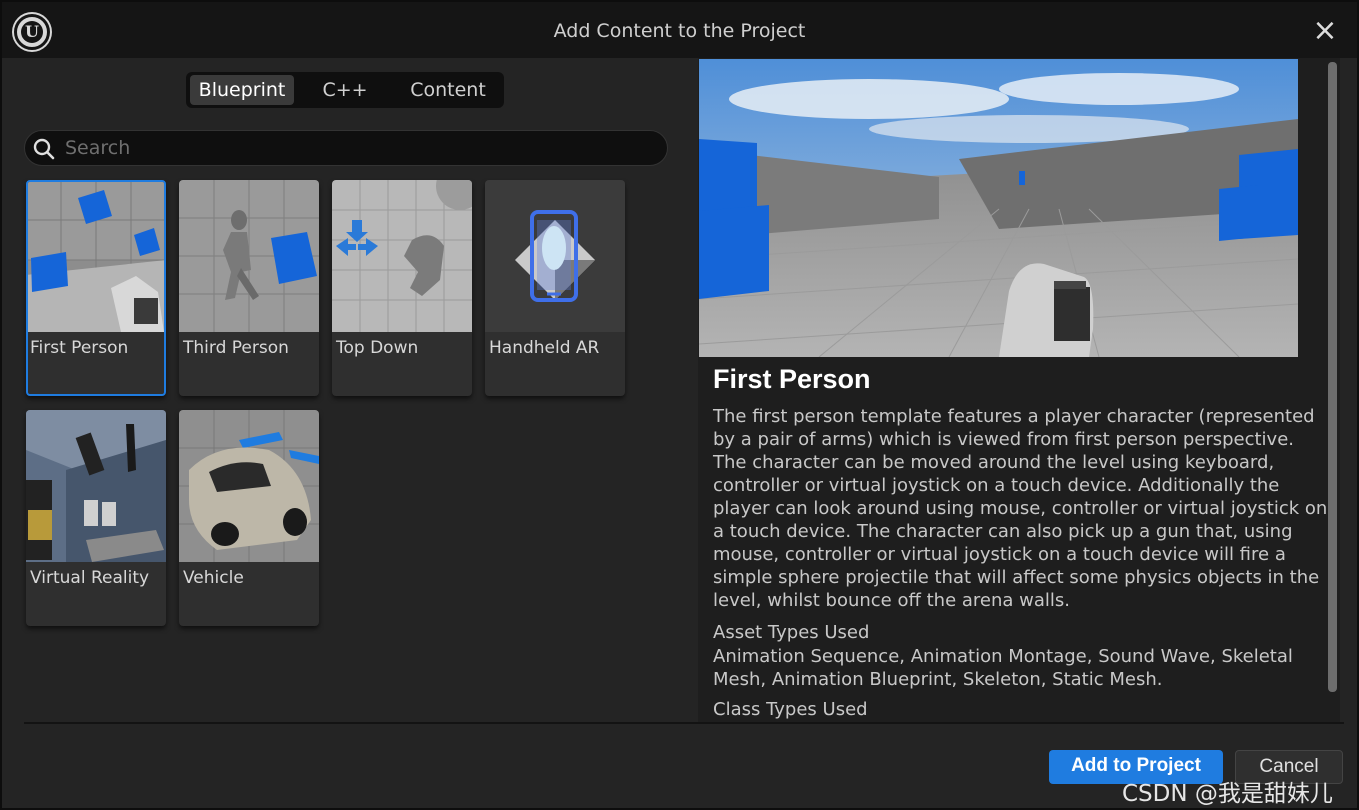 The height and width of the screenshot is (810, 1359). I want to click on top-down-thumbnail, so click(402, 256).